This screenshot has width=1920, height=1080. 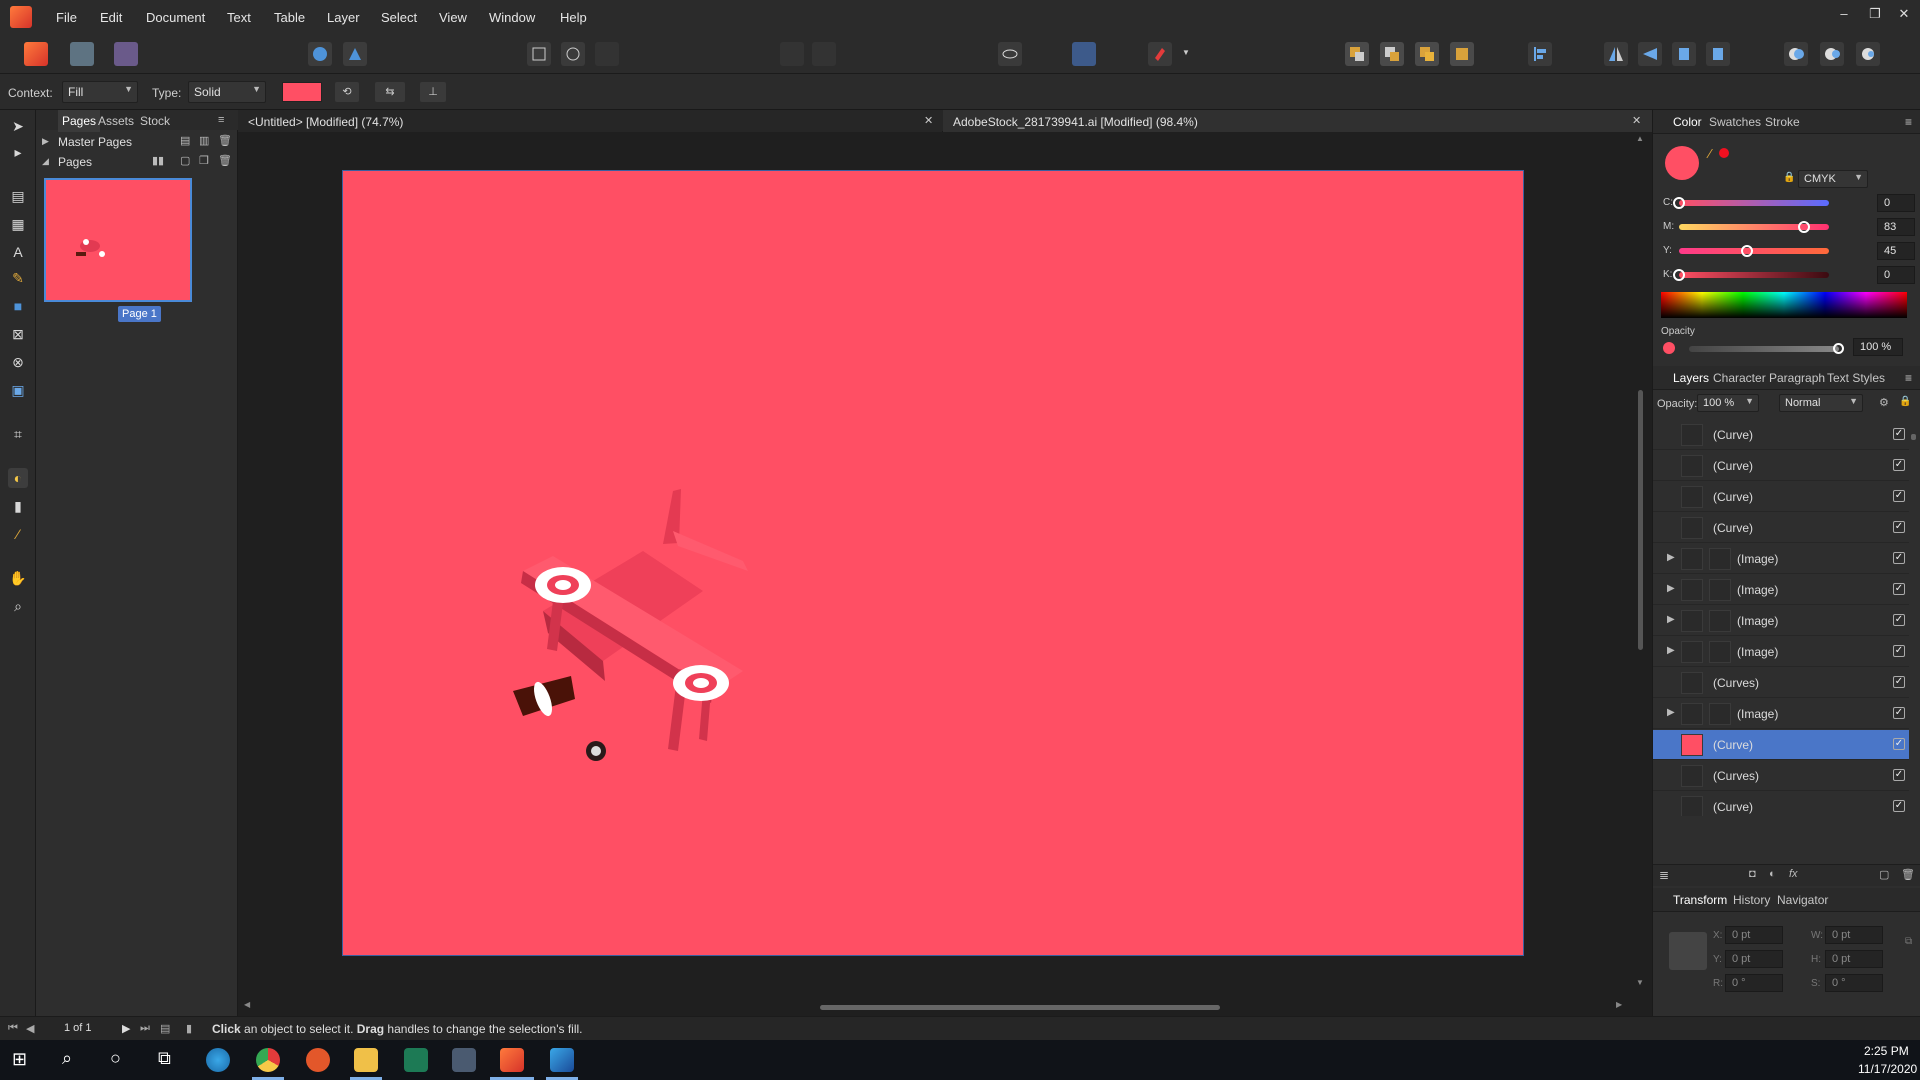 I want to click on cyan-slider, so click(x=1754, y=203).